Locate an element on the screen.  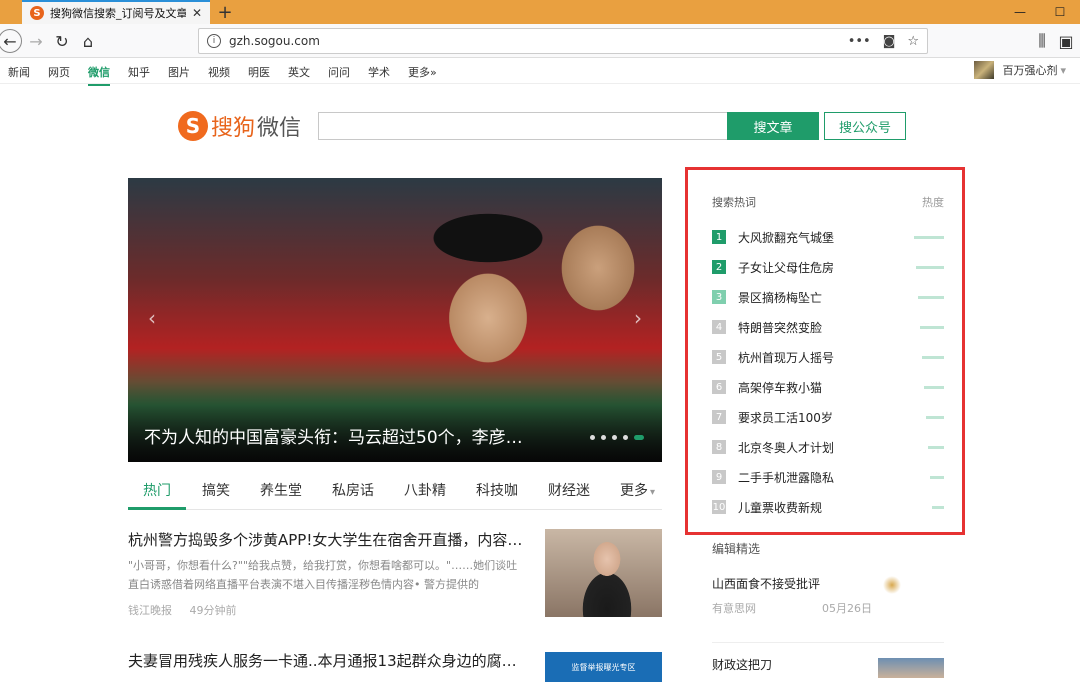
search-article-button: 搜文章 is located at coordinates (773, 126).